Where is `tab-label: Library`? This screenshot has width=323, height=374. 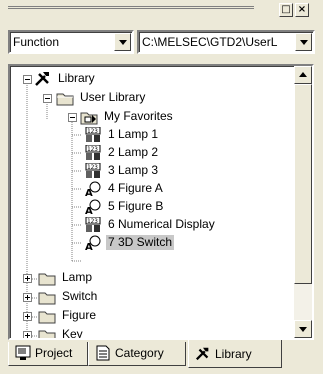
tab-label: Library is located at coordinates (233, 354).